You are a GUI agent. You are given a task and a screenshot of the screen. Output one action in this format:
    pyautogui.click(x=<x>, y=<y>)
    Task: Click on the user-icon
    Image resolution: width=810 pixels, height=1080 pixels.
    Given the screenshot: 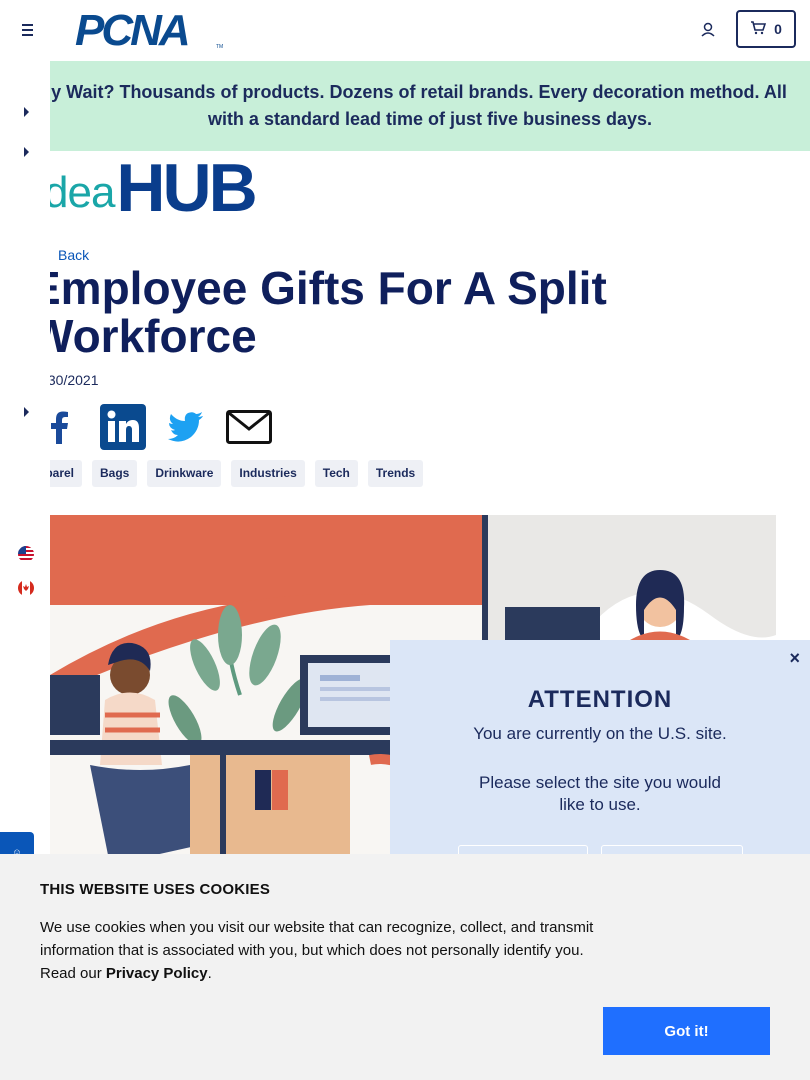 What is the action you would take?
    pyautogui.click(x=708, y=30)
    